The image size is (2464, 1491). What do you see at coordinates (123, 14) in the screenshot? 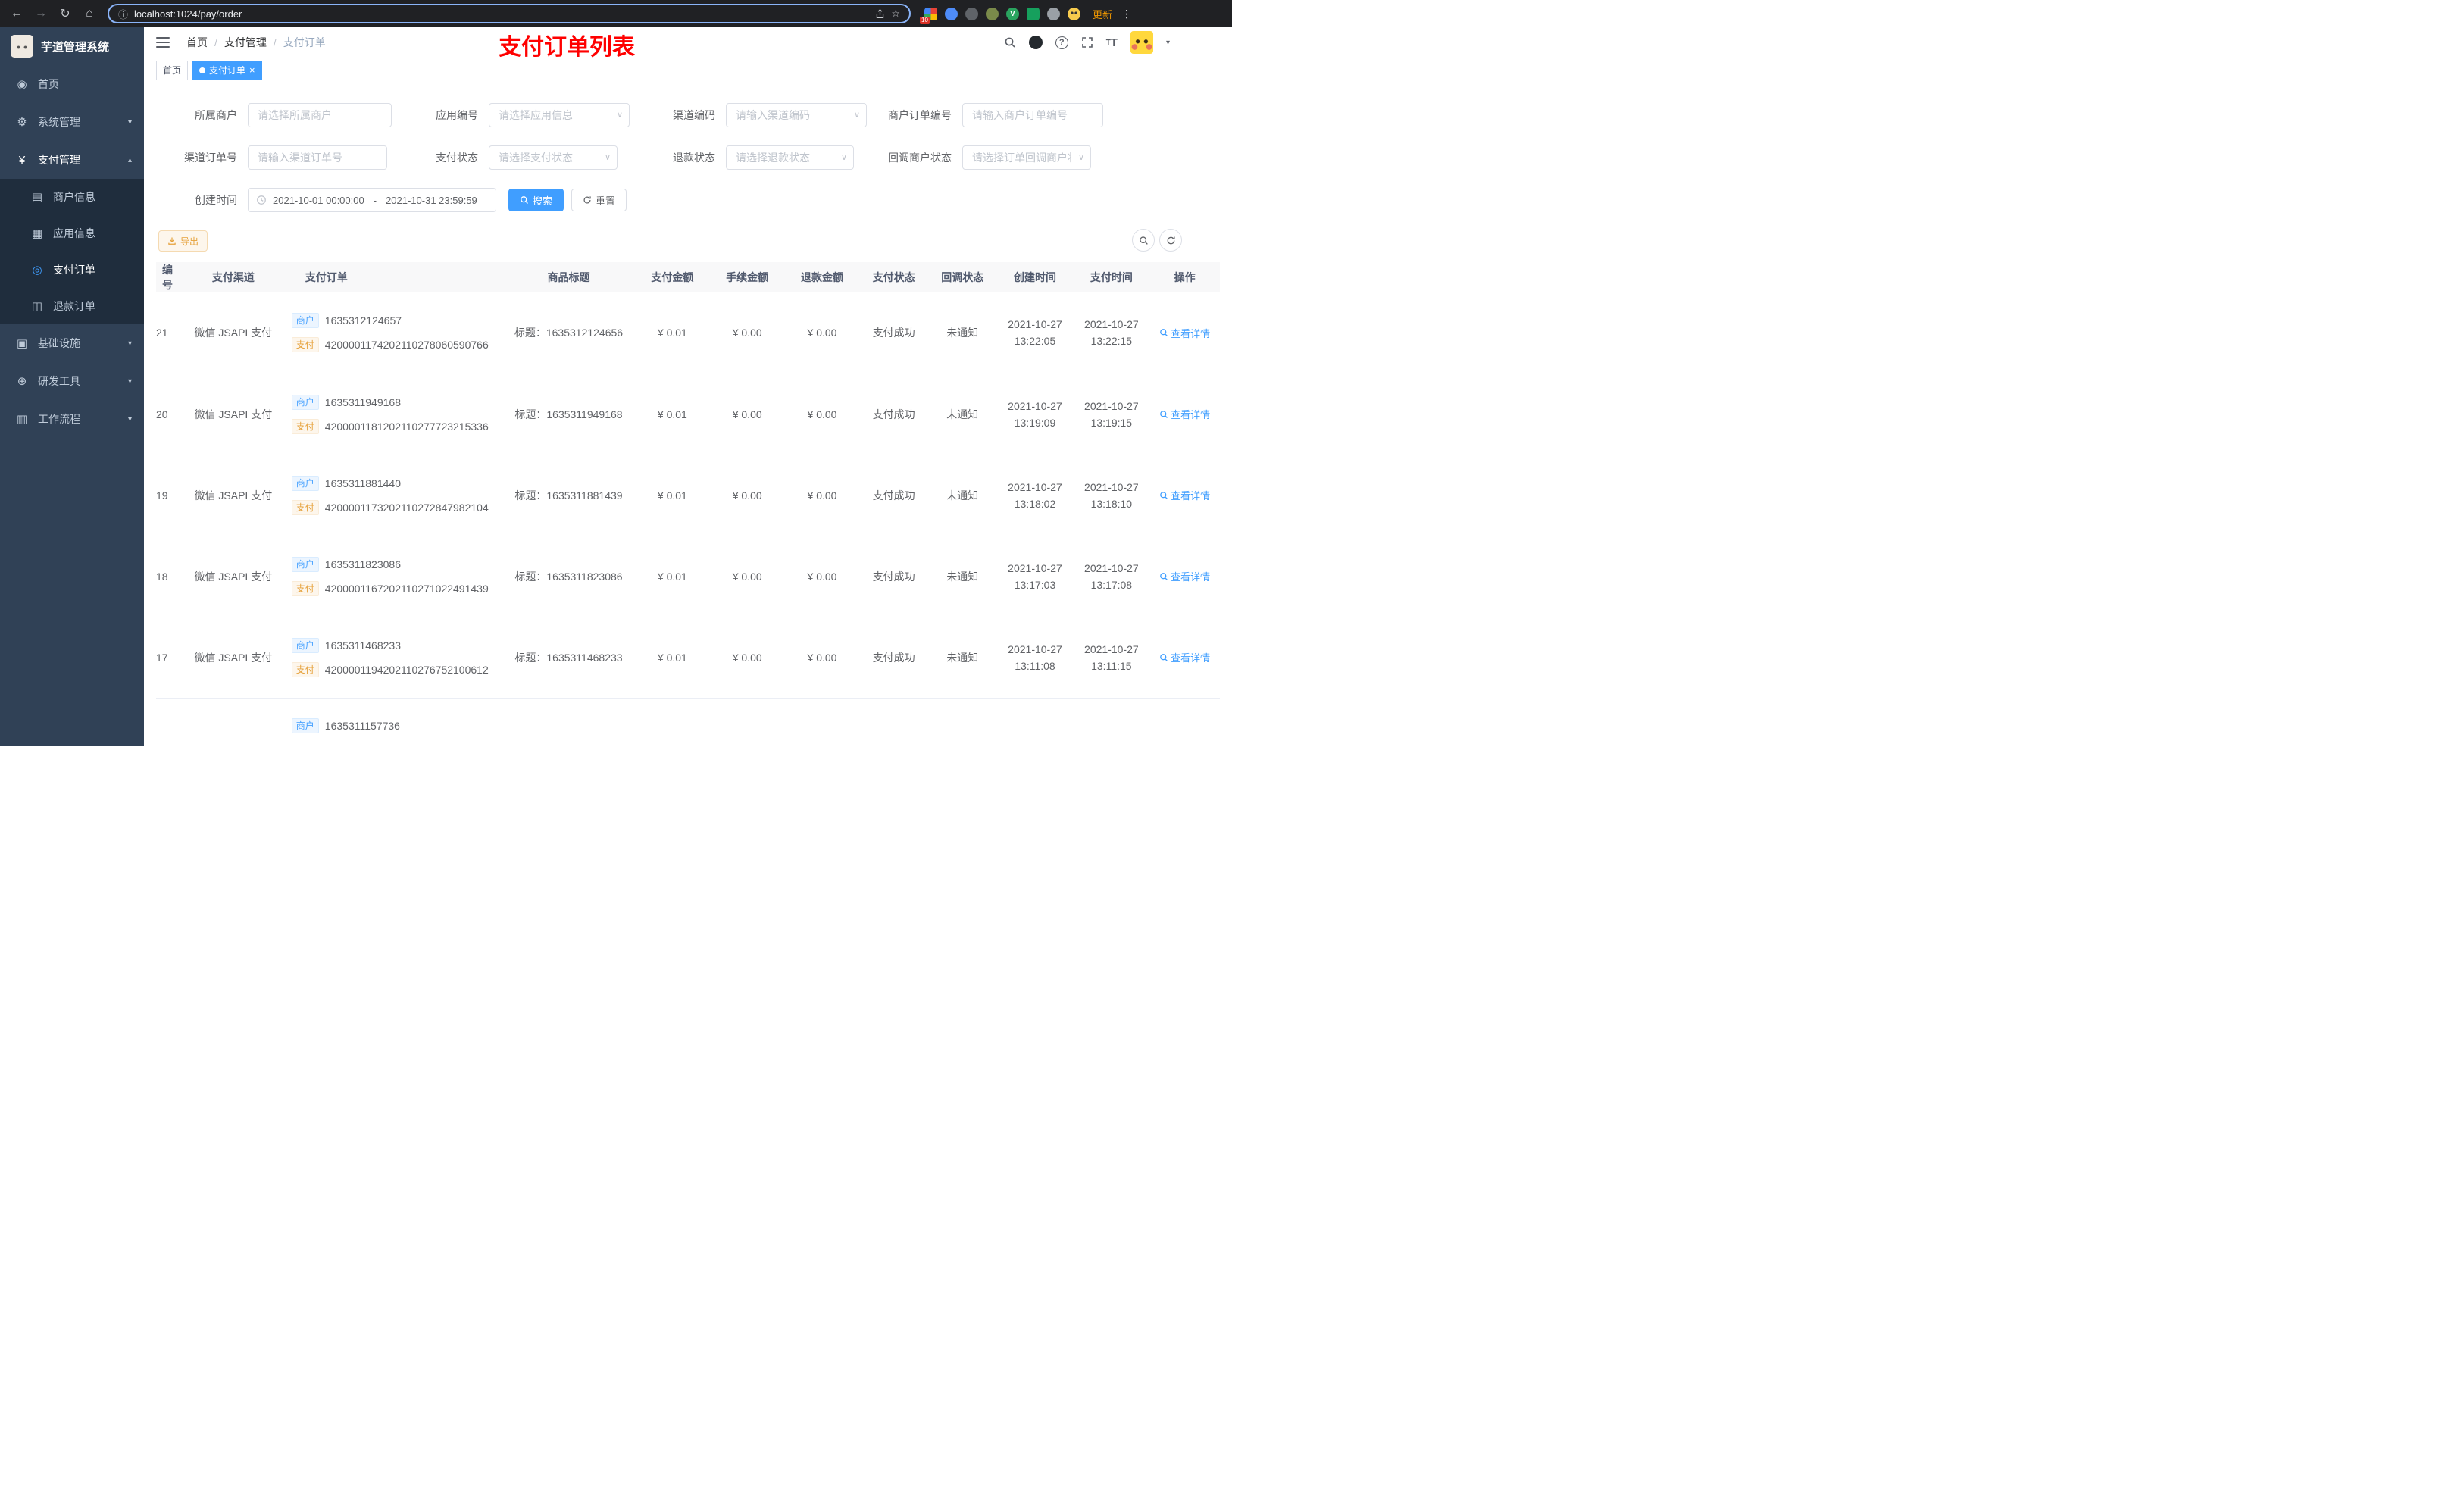
I see `site-info-icon: ⓘ` at bounding box center [123, 14].